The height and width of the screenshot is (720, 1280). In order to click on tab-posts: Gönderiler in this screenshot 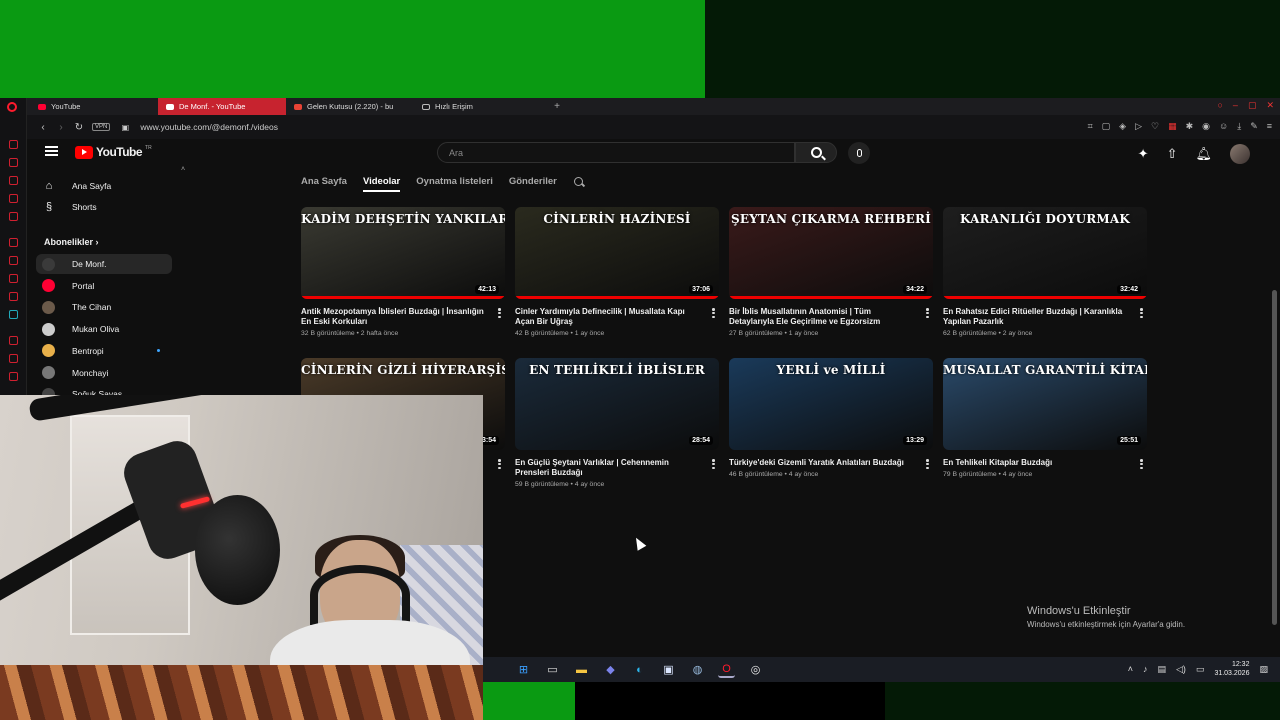, I will do `click(533, 181)`.